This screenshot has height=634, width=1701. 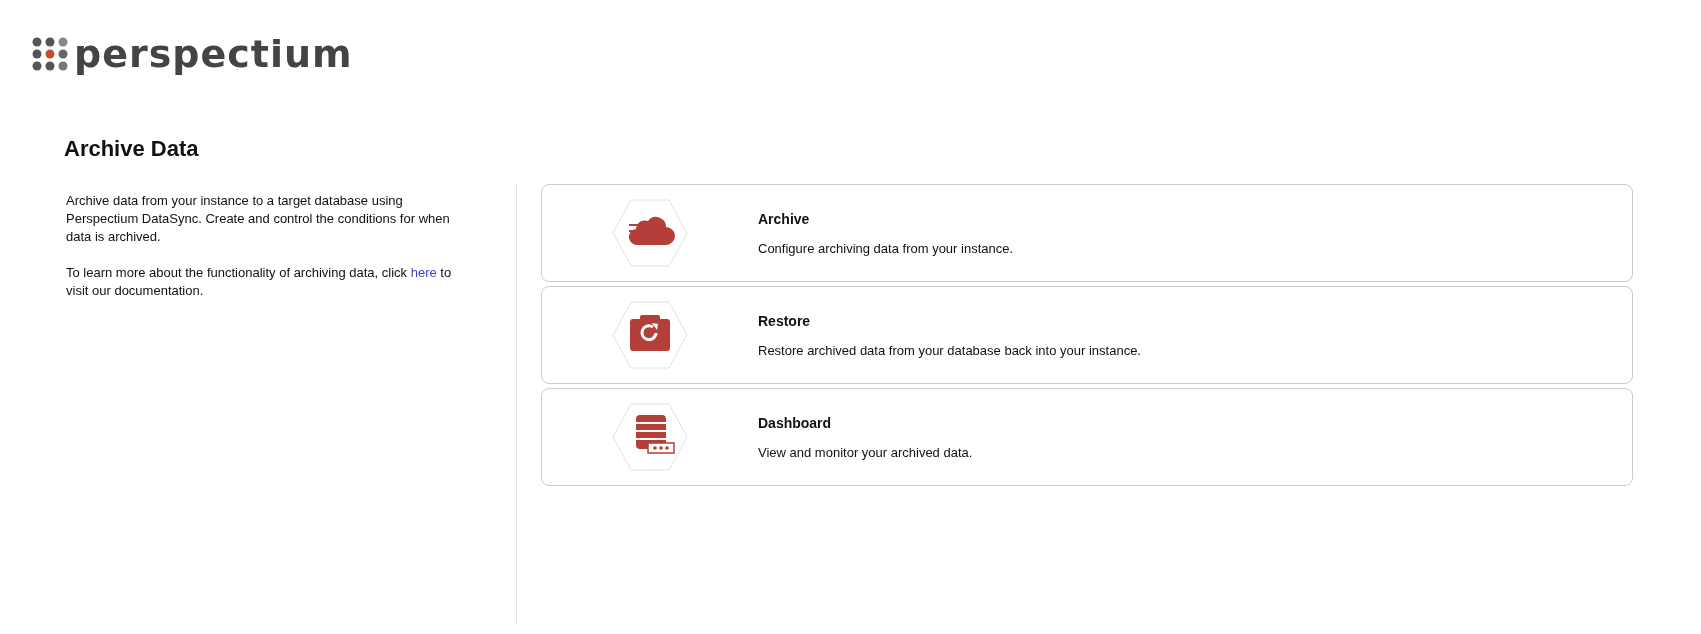 I want to click on documentation-link: here, so click(x=423, y=272).